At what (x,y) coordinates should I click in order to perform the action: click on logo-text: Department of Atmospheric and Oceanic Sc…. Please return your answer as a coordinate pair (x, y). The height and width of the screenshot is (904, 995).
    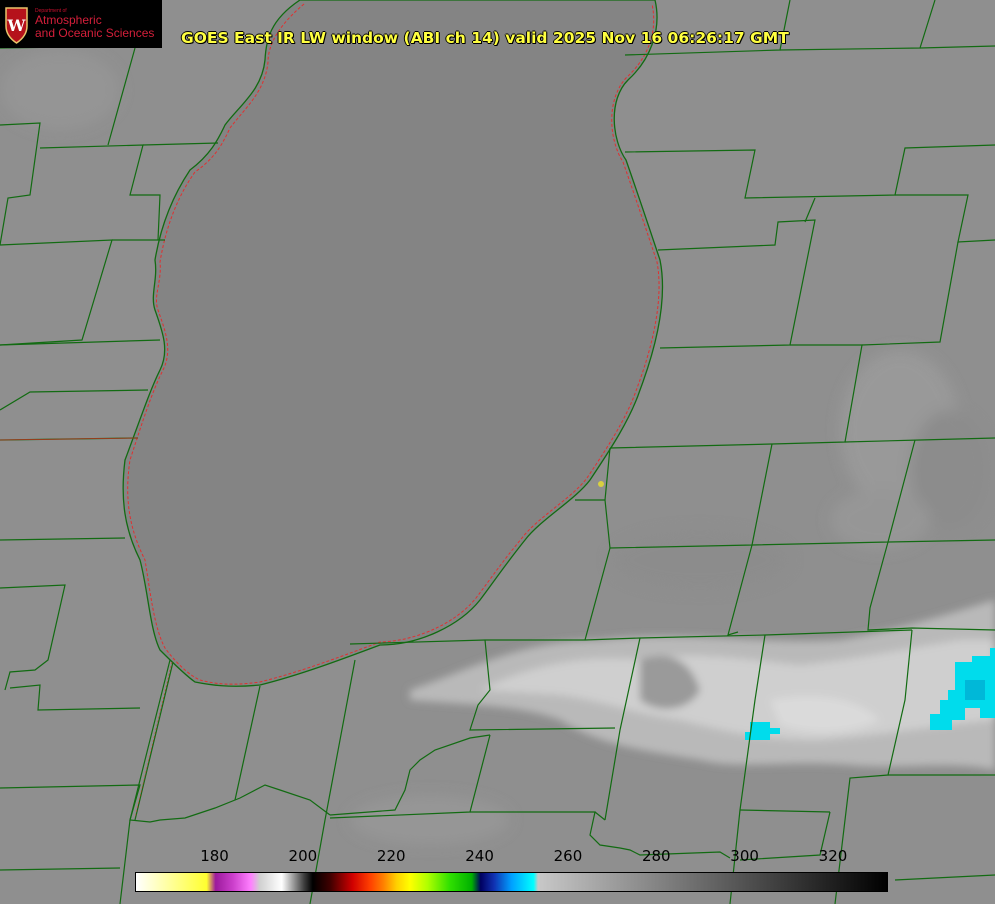
    Looking at the image, I should click on (95, 24).